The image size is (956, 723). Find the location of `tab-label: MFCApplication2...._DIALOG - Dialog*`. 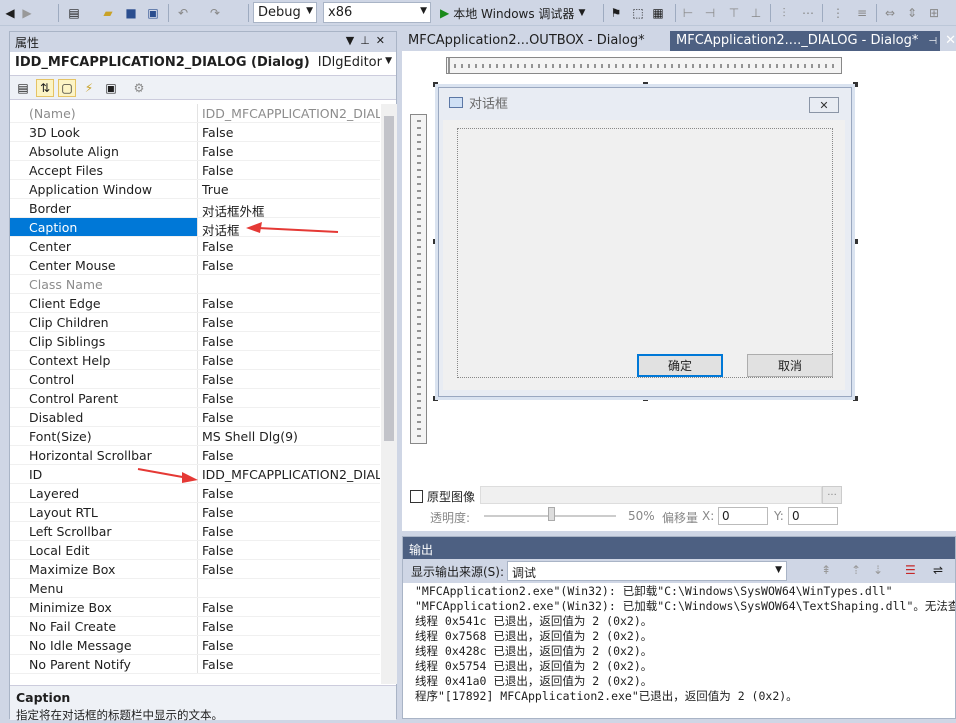

tab-label: MFCApplication2...._DIALOG - Dialog* is located at coordinates (797, 40).